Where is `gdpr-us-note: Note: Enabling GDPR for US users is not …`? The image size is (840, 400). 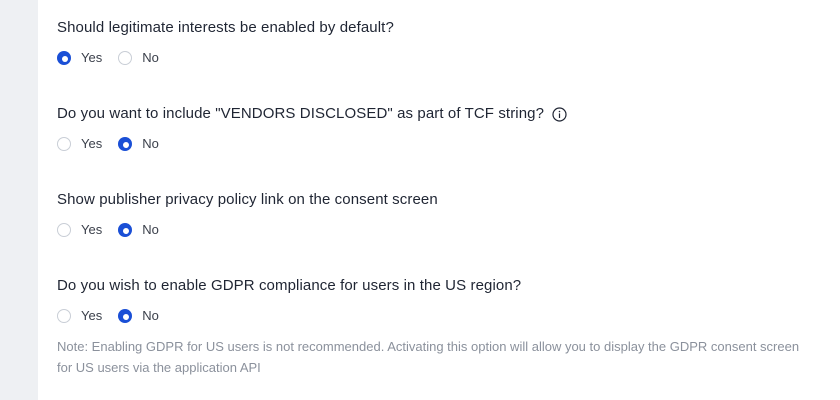
gdpr-us-note: Note: Enabling GDPR for US users is not … is located at coordinates (428, 357).